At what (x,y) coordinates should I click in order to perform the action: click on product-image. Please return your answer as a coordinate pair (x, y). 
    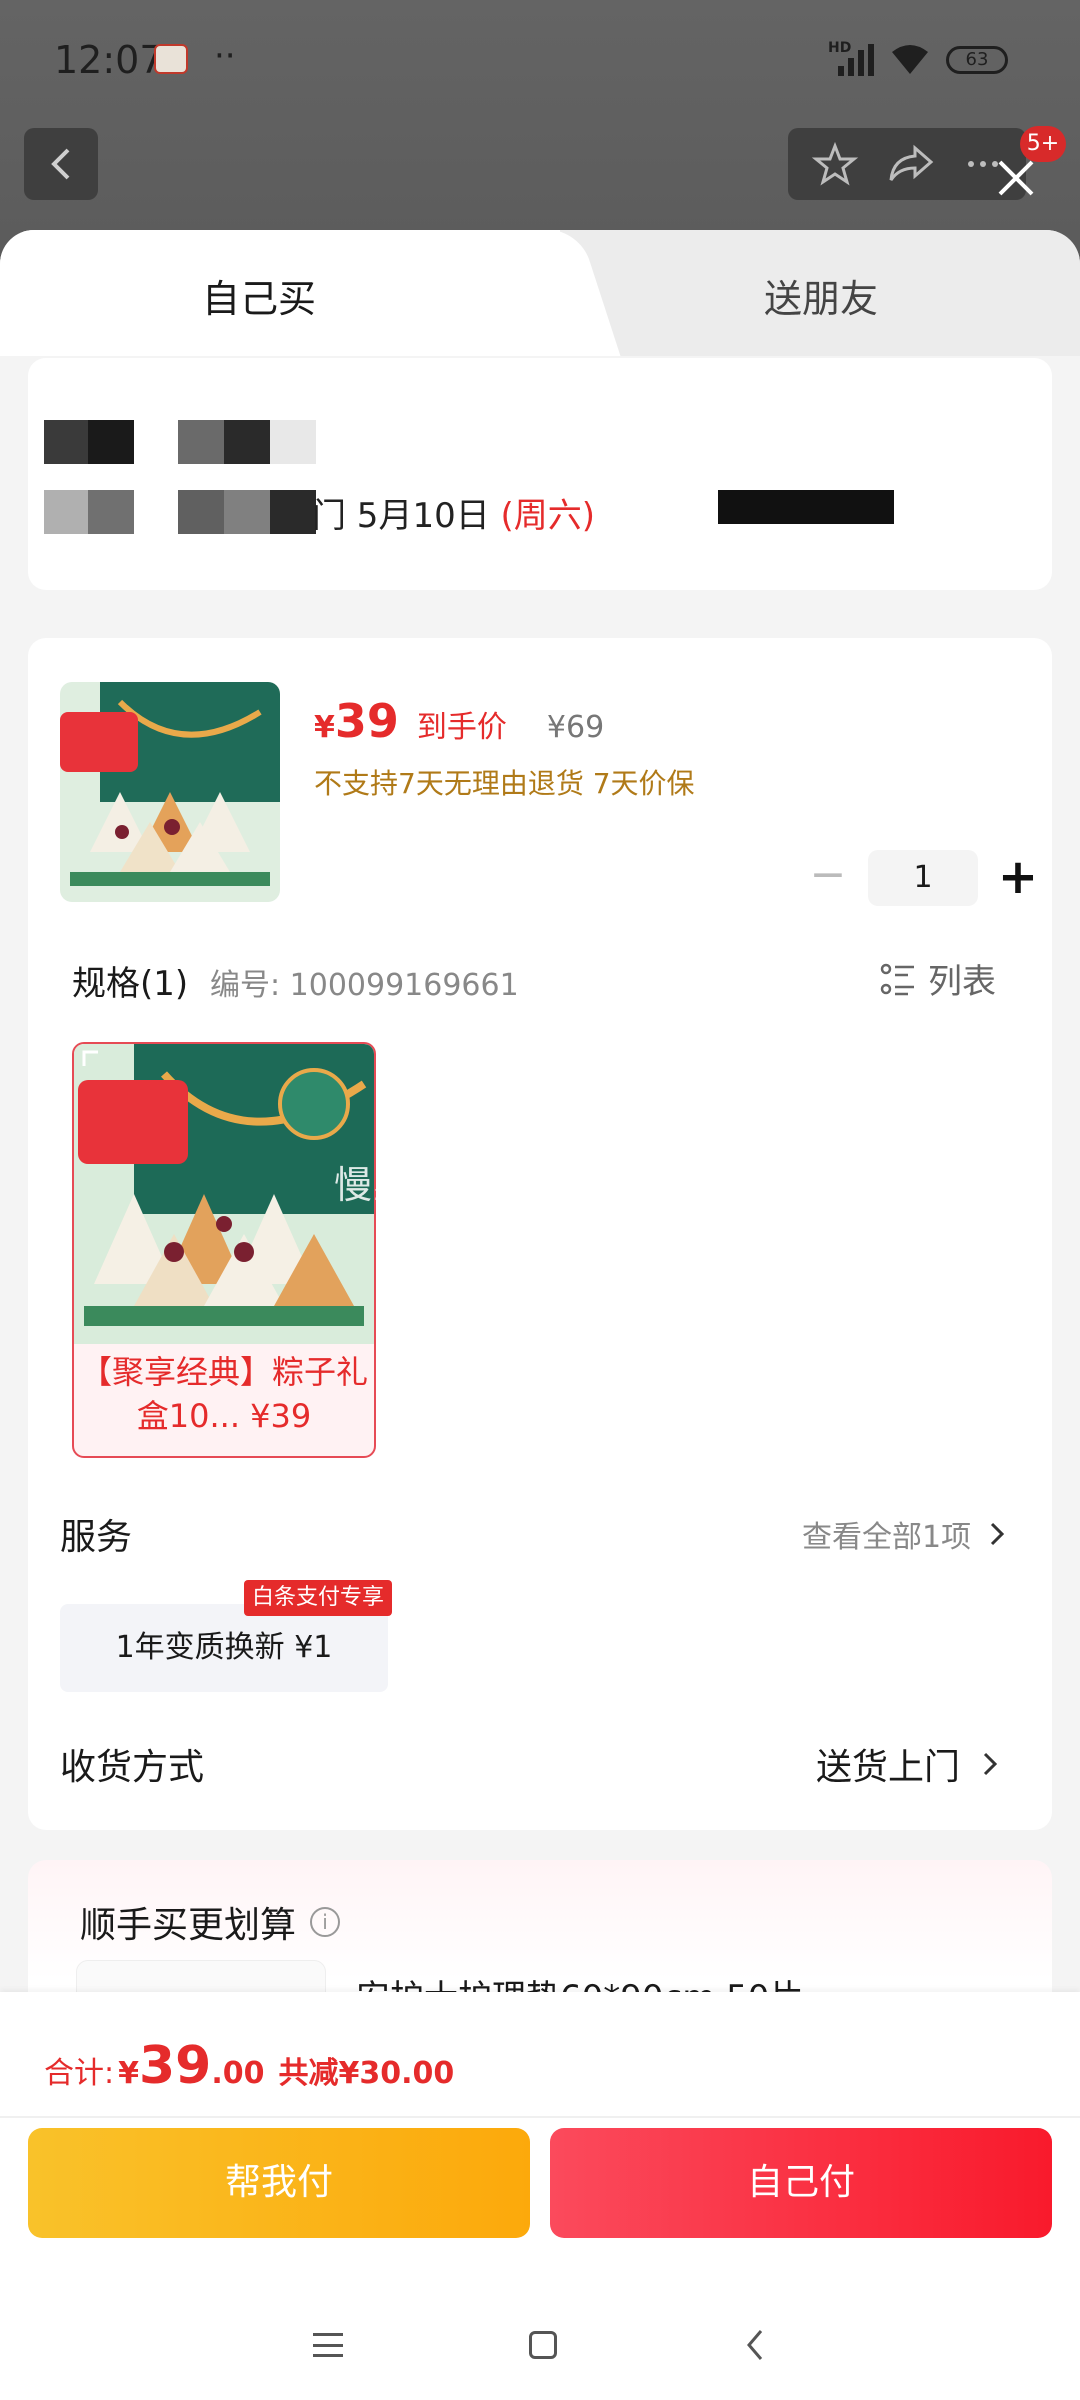
    Looking at the image, I should click on (170, 792).